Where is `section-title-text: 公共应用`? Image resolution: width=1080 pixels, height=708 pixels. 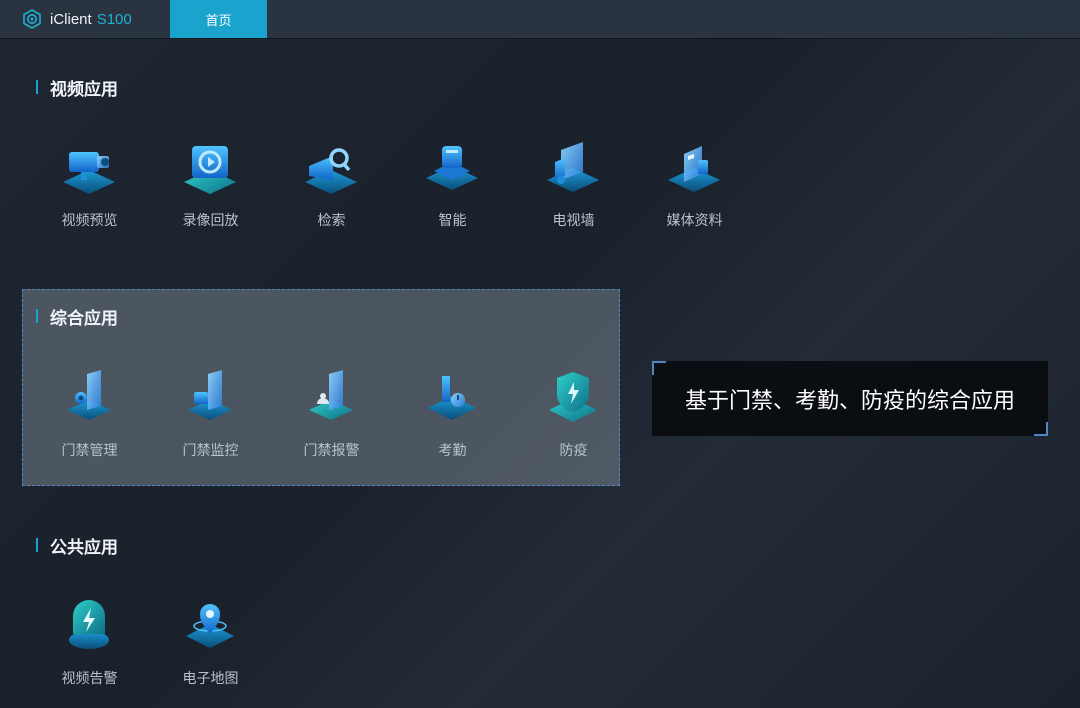 section-title-text: 公共应用 is located at coordinates (84, 547).